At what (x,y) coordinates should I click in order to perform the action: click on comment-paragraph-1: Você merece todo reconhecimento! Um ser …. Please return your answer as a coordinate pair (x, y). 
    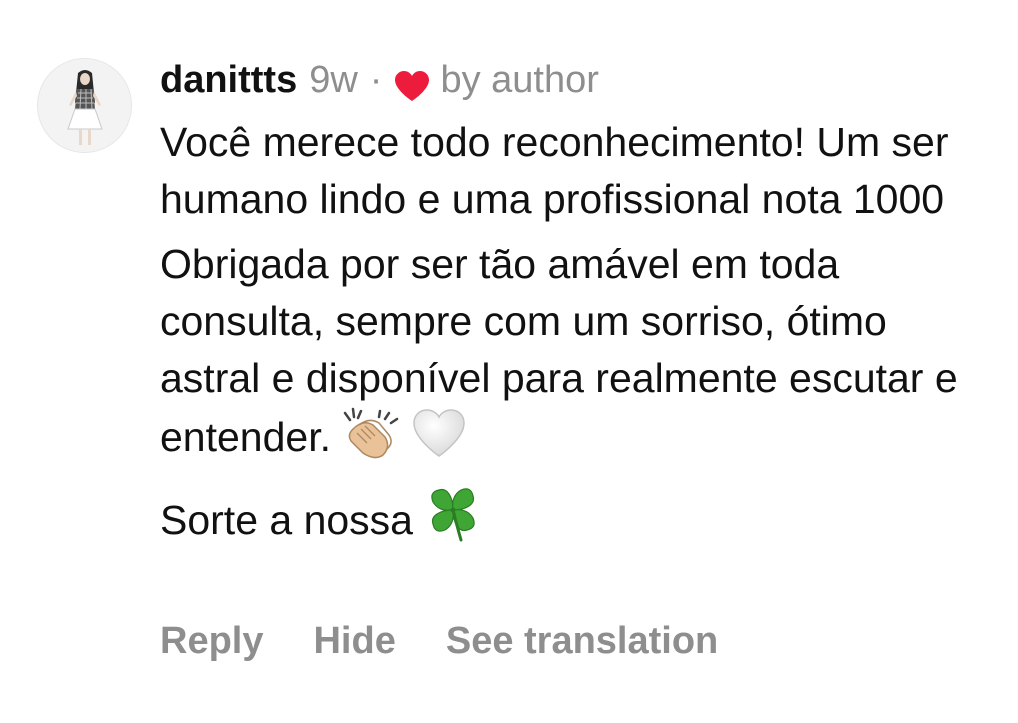
    Looking at the image, I should click on (575, 171).